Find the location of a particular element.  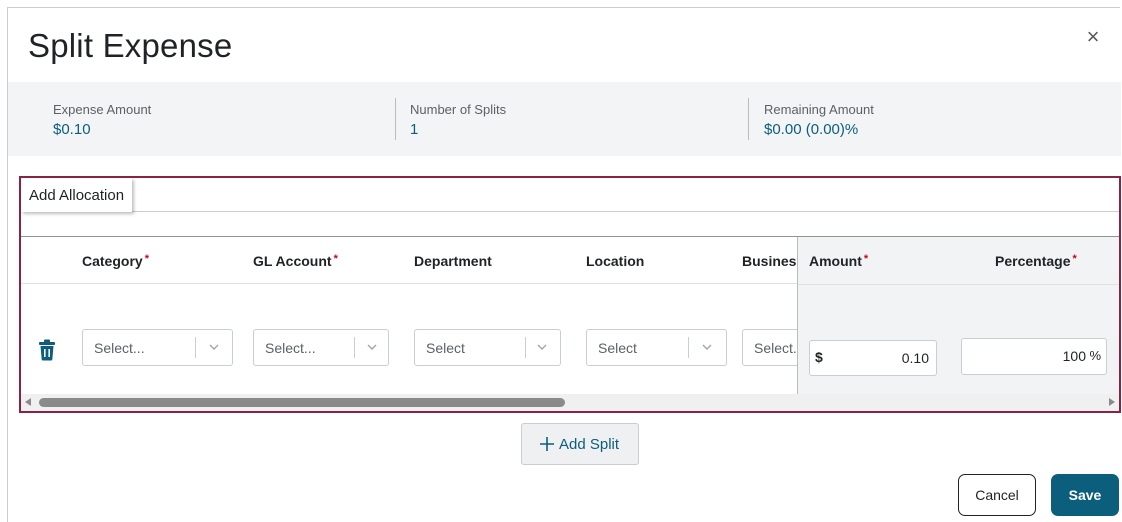

trash-icon is located at coordinates (47, 350).